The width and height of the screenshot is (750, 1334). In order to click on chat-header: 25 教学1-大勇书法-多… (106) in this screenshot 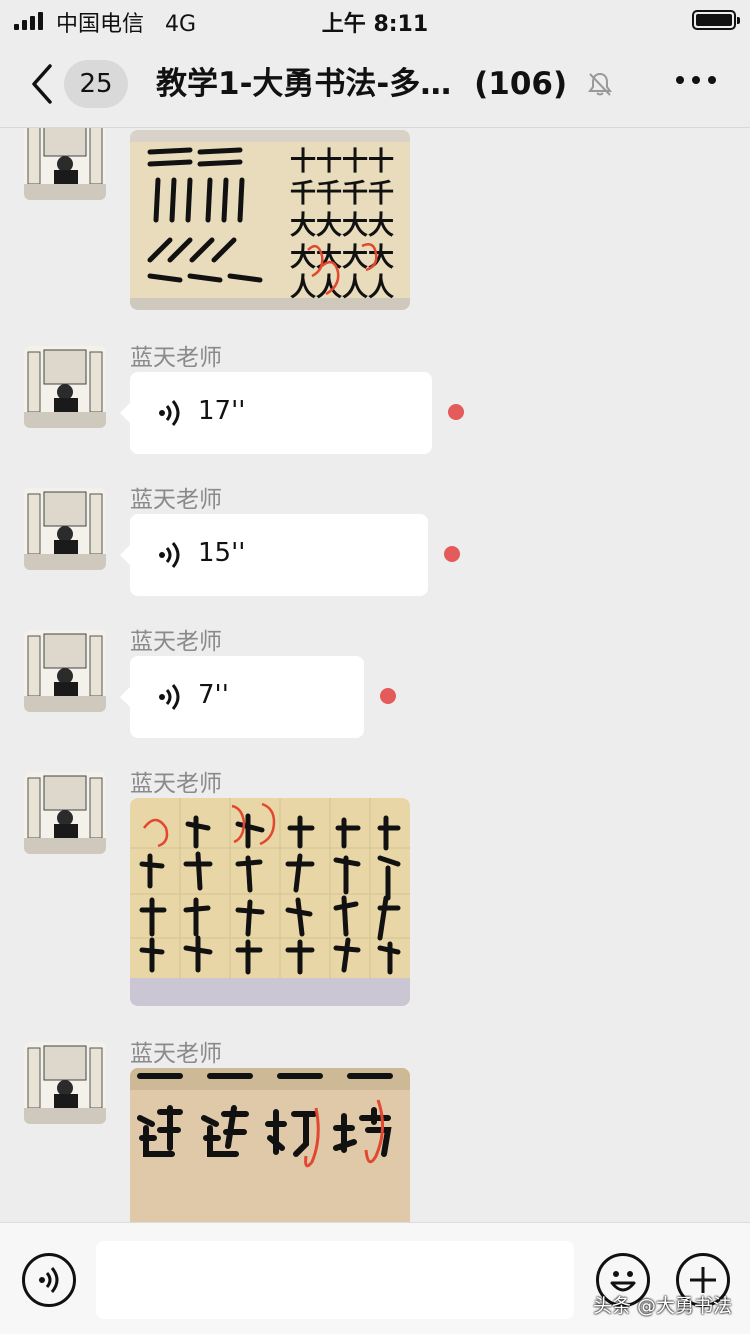, I will do `click(375, 84)`.